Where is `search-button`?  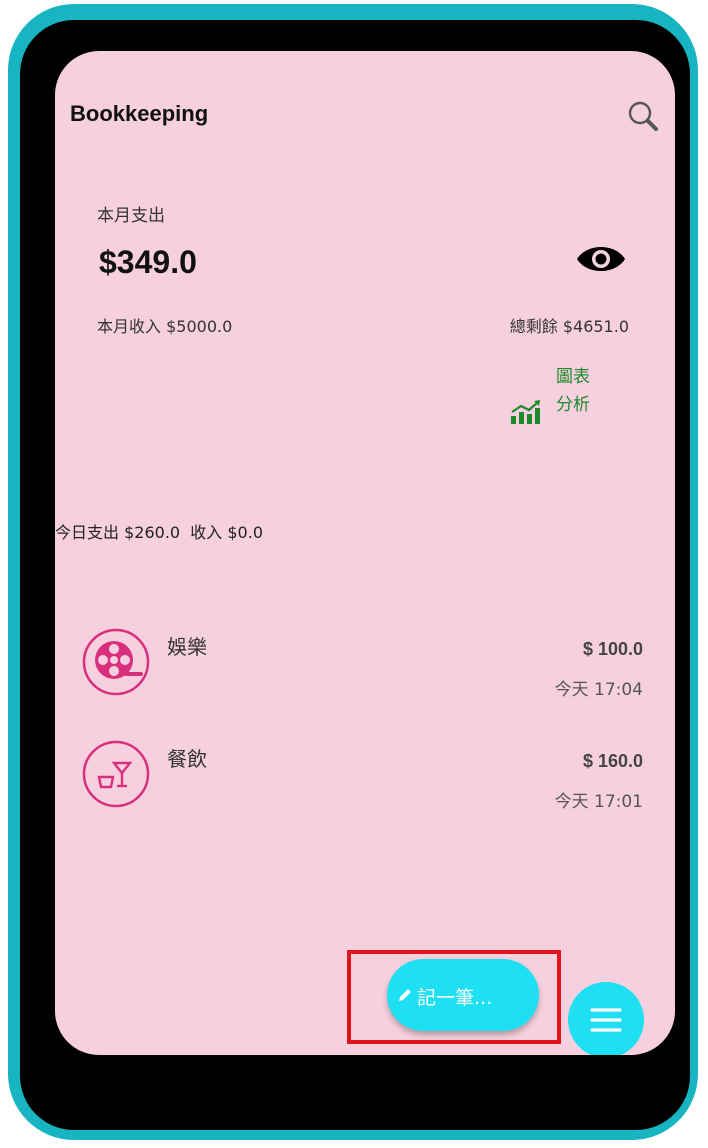 search-button is located at coordinates (643, 116).